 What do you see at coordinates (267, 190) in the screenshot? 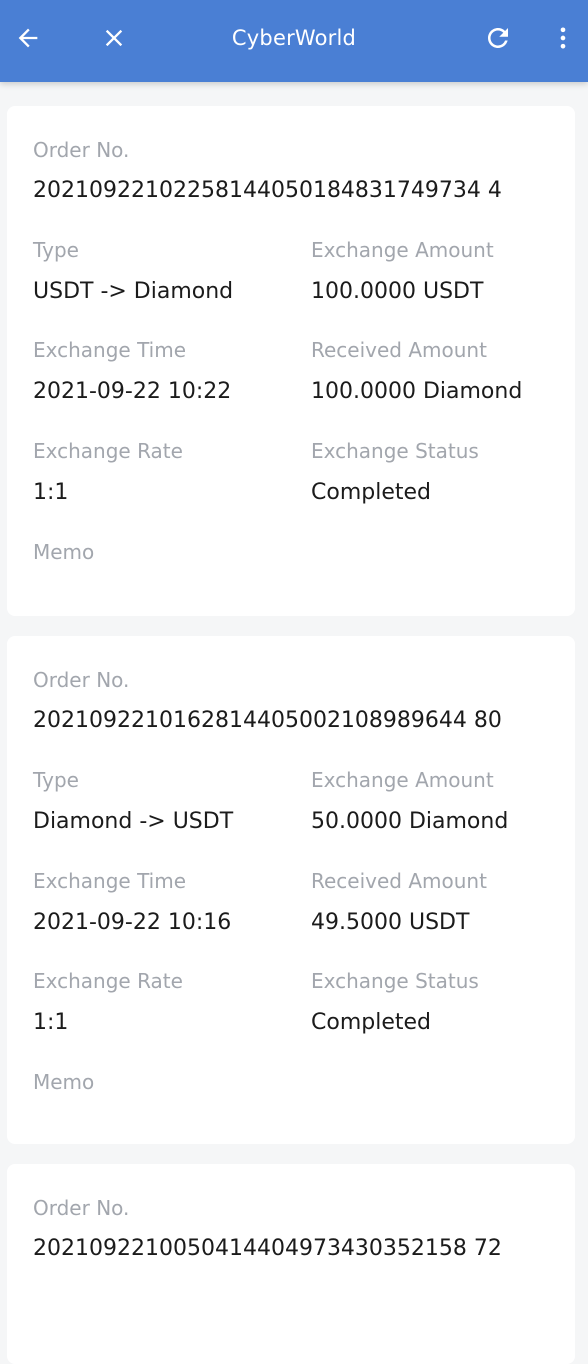
I see `order-no-value: 20210922102258144050184831749734 4` at bounding box center [267, 190].